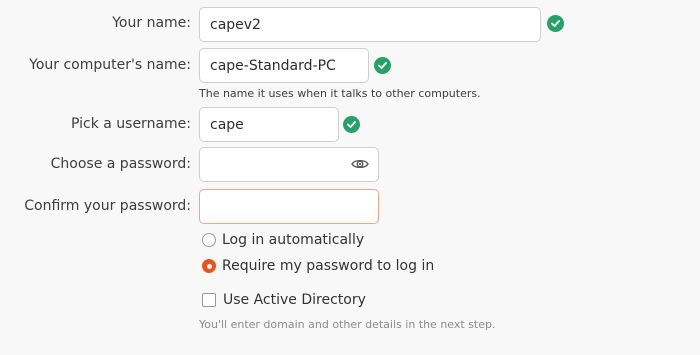  I want to click on active-directory-checkbox, so click(209, 300).